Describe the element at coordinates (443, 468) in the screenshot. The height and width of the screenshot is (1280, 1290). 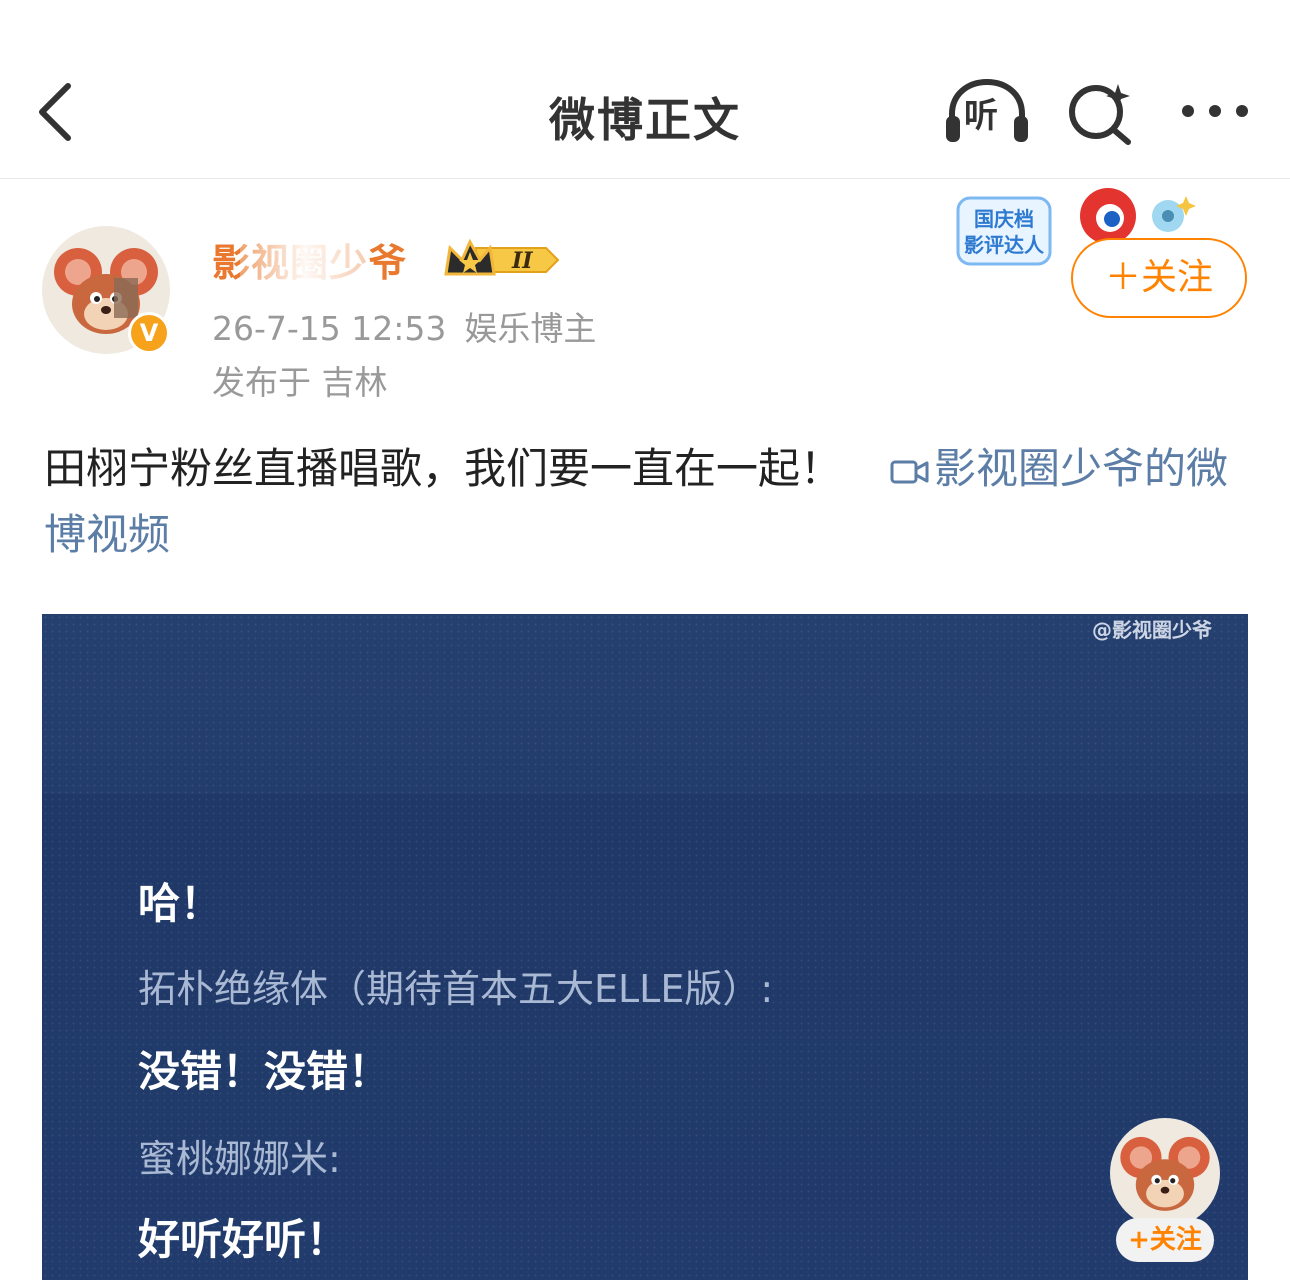
I see `post-body: 田栩宁粉丝直播唱歌，我们要一直在一起！` at that location.